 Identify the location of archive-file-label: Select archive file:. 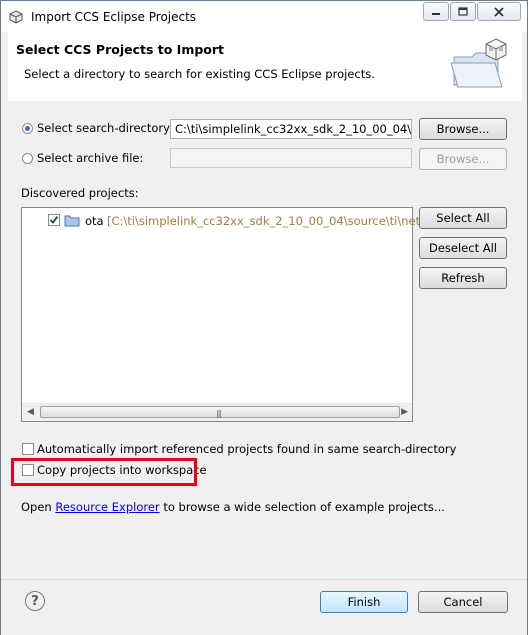
(90, 158).